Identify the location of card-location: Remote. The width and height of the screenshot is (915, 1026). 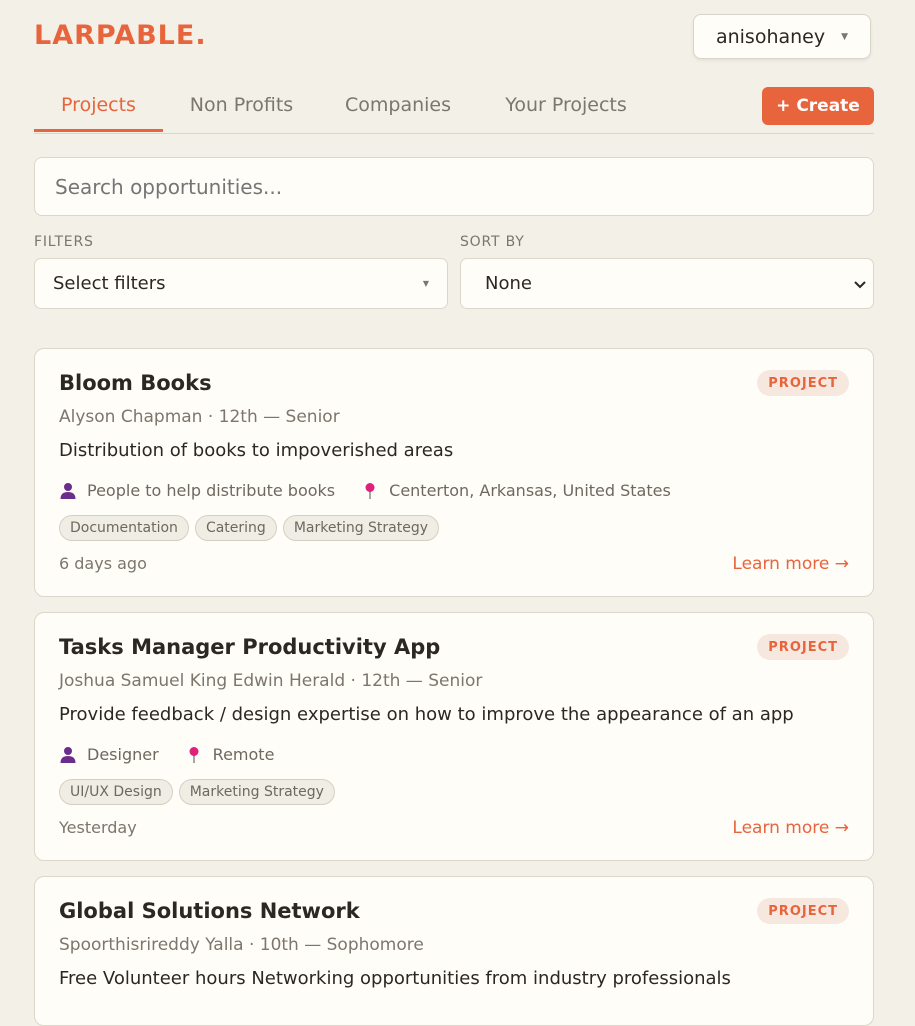
(243, 754).